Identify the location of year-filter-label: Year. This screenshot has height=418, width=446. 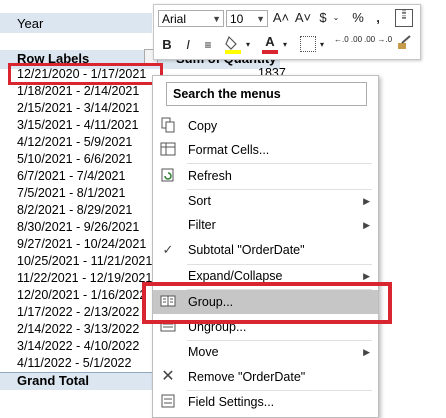
(30, 23).